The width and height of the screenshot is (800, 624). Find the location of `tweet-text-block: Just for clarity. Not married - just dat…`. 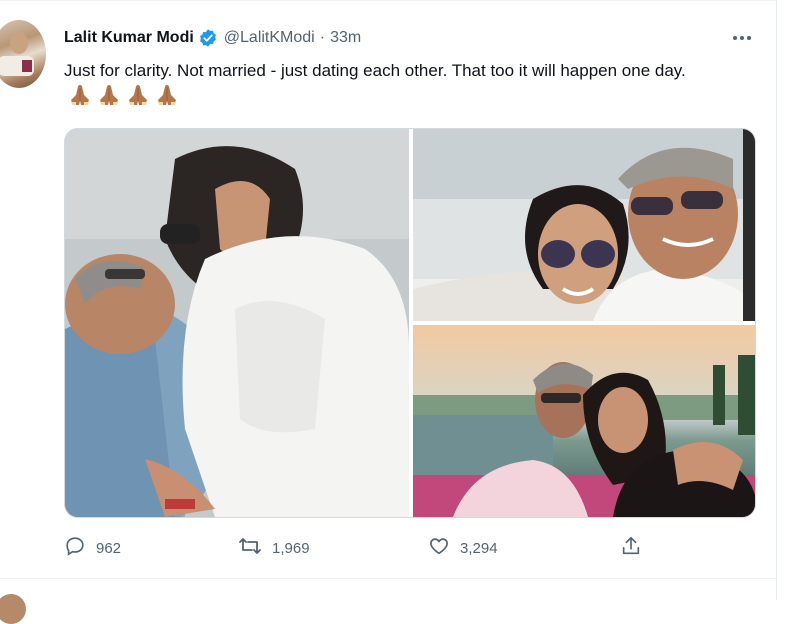

tweet-text-block: Just for clarity. Not married - just dat… is located at coordinates (409, 86).